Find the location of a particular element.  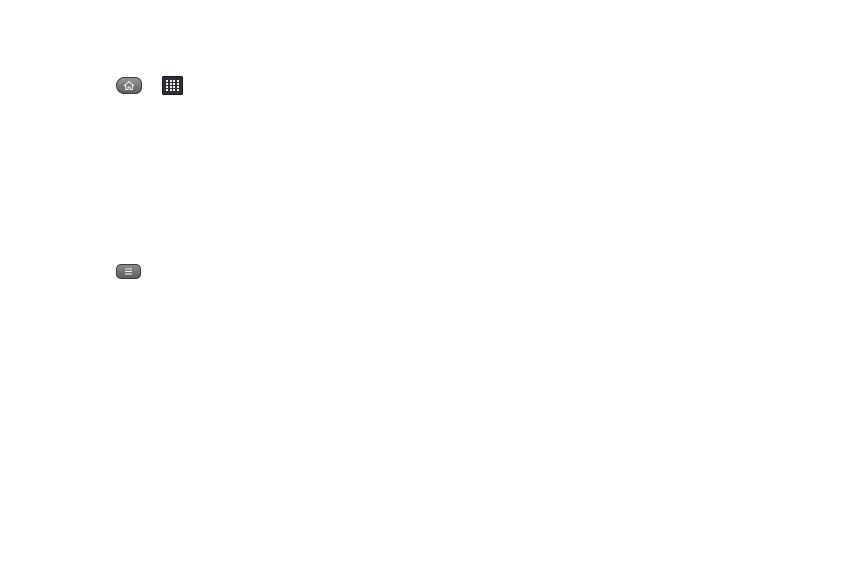

home-key-icon is located at coordinates (129, 85).